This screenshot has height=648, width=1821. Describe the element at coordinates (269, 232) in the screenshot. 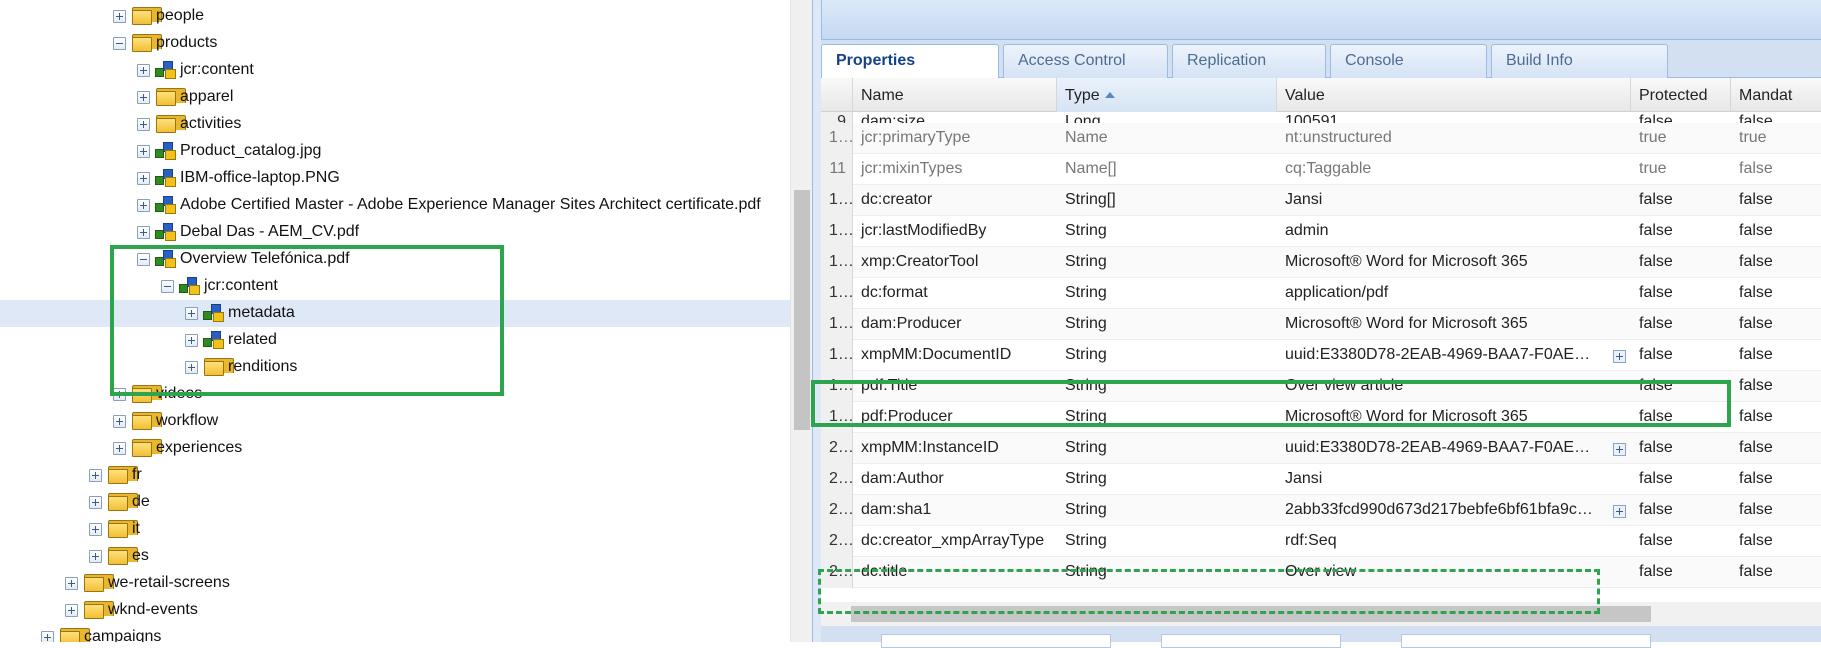

I see `tree-node-label: Debal Das - AEM_CV.pdf` at that location.